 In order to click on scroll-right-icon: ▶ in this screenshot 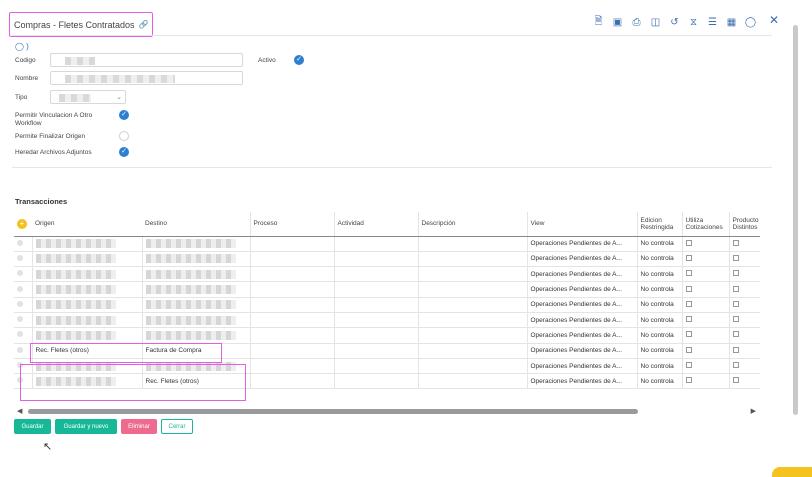, I will do `click(753, 411)`.